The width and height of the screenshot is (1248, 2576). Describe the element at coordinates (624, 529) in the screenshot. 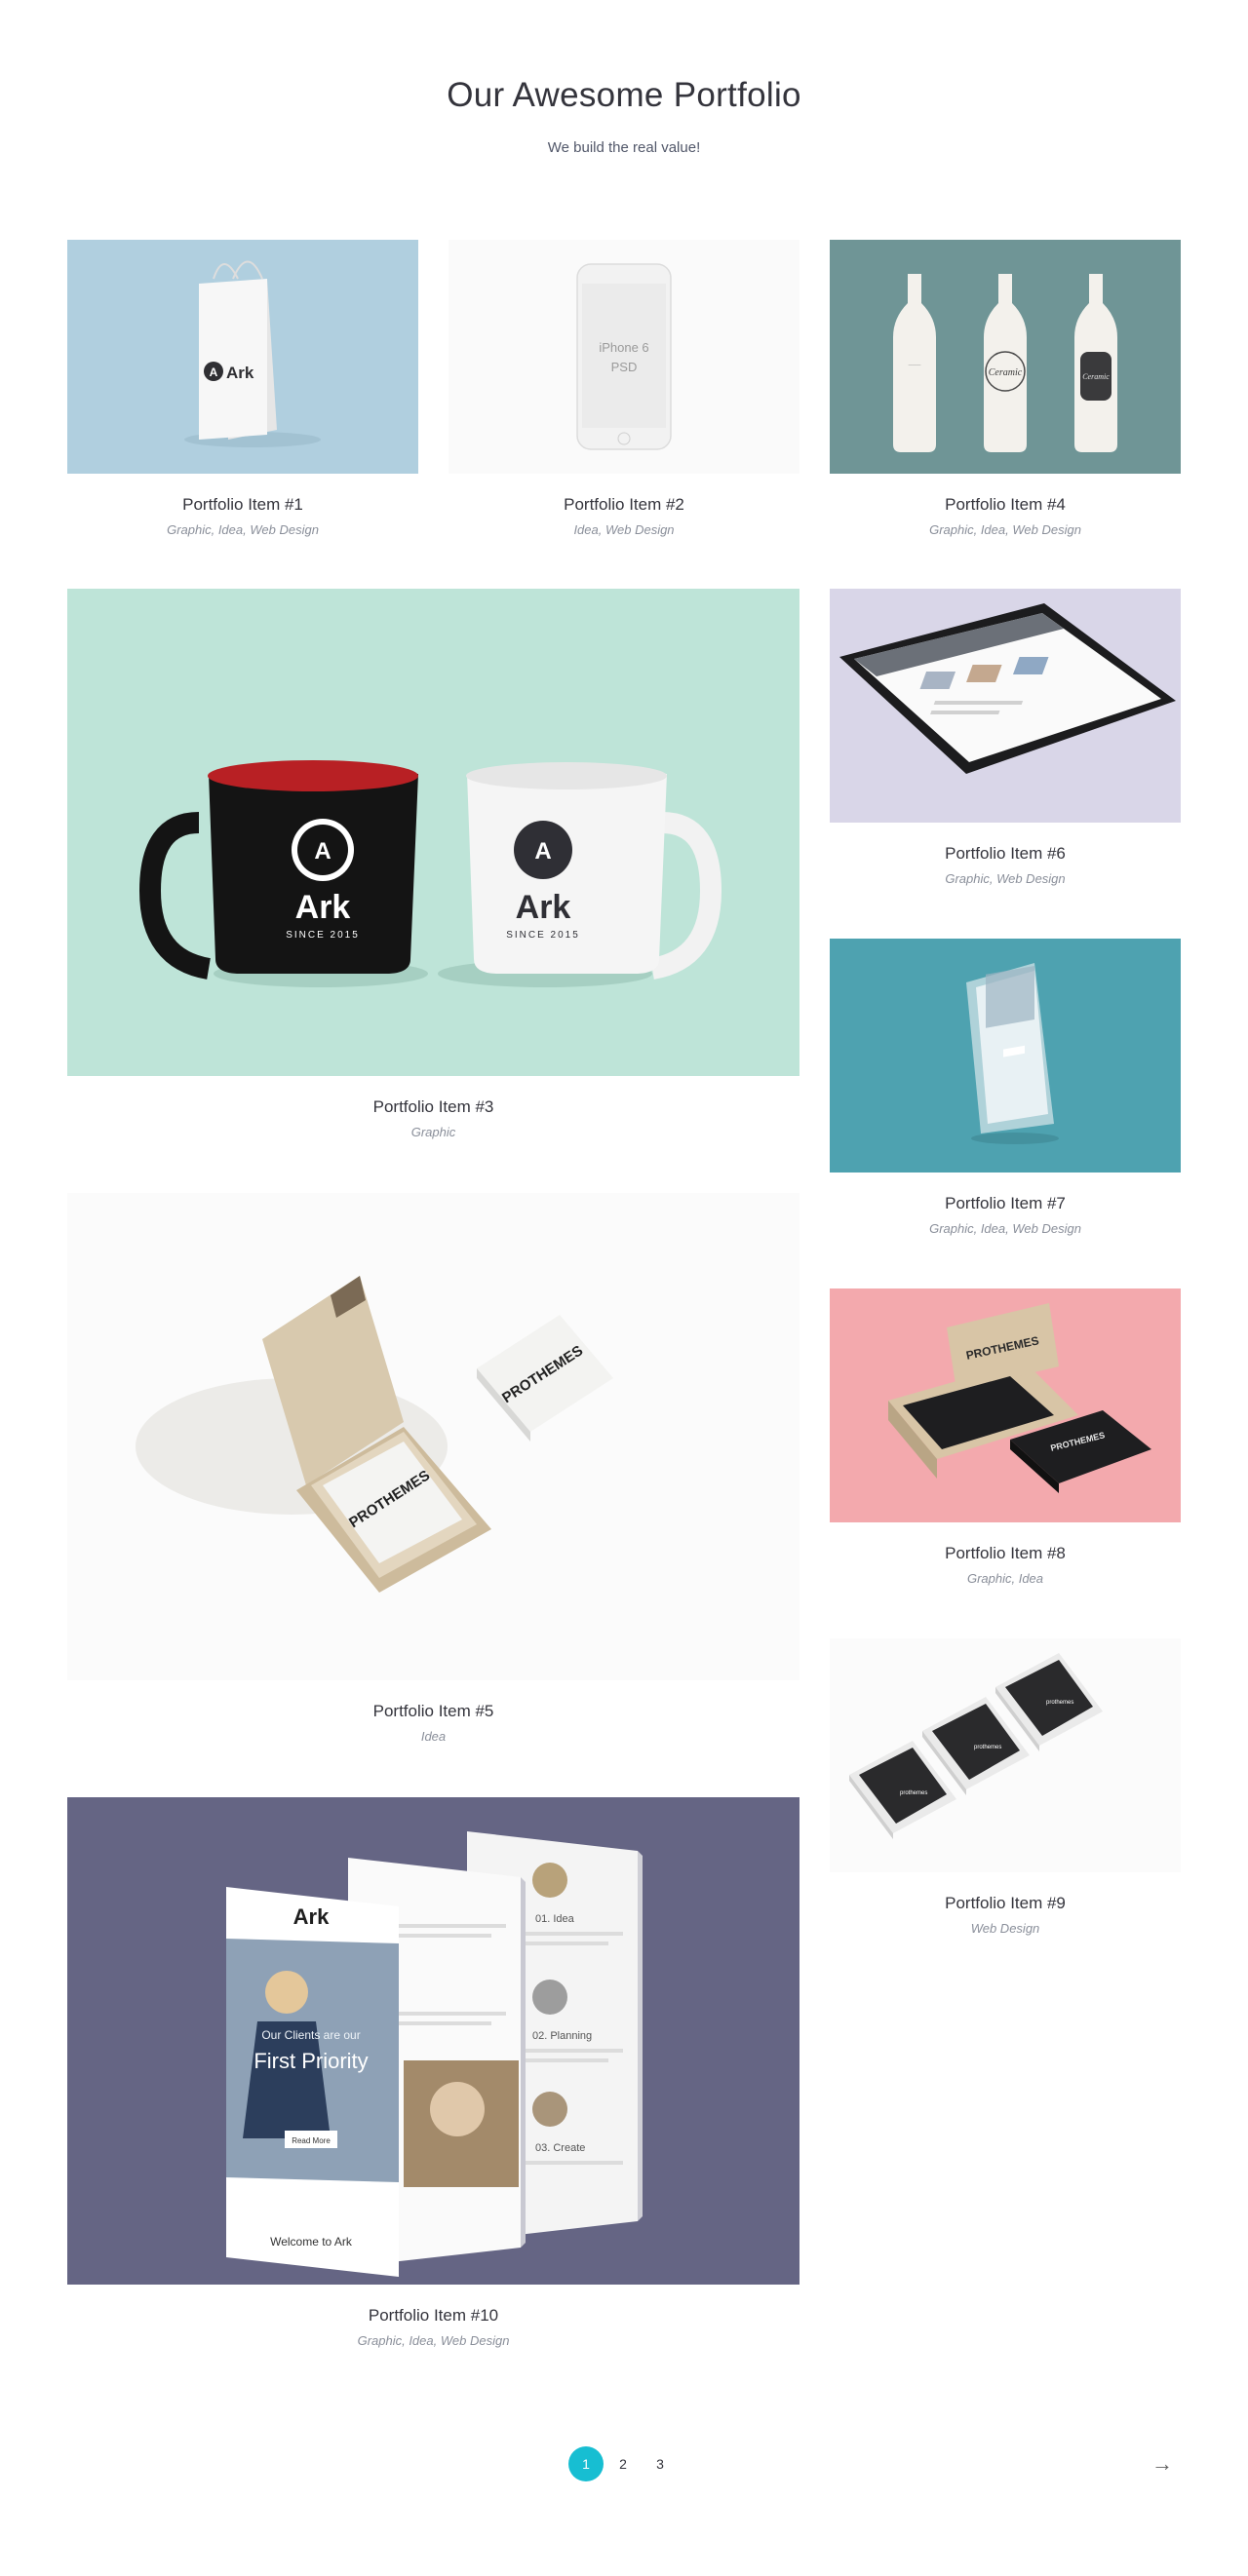

I see `portfolio-item-tags: Idea, Web Design` at that location.